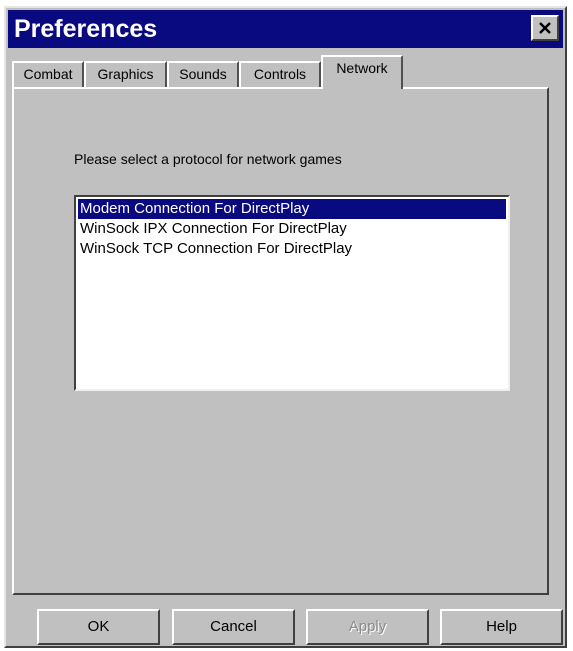 The image size is (573, 651). I want to click on title-bar: Preferences, so click(285, 29).